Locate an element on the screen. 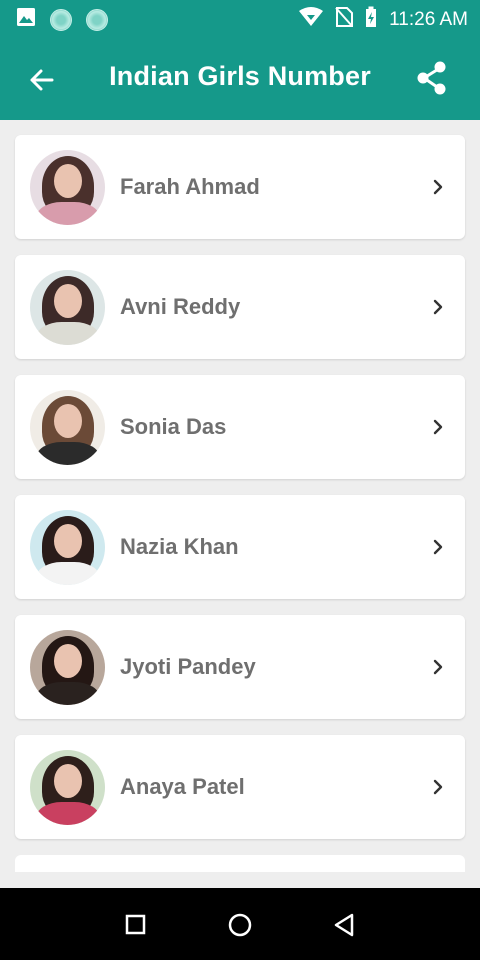 The width and height of the screenshot is (480, 960). back-triangle-icon is located at coordinates (344, 925).